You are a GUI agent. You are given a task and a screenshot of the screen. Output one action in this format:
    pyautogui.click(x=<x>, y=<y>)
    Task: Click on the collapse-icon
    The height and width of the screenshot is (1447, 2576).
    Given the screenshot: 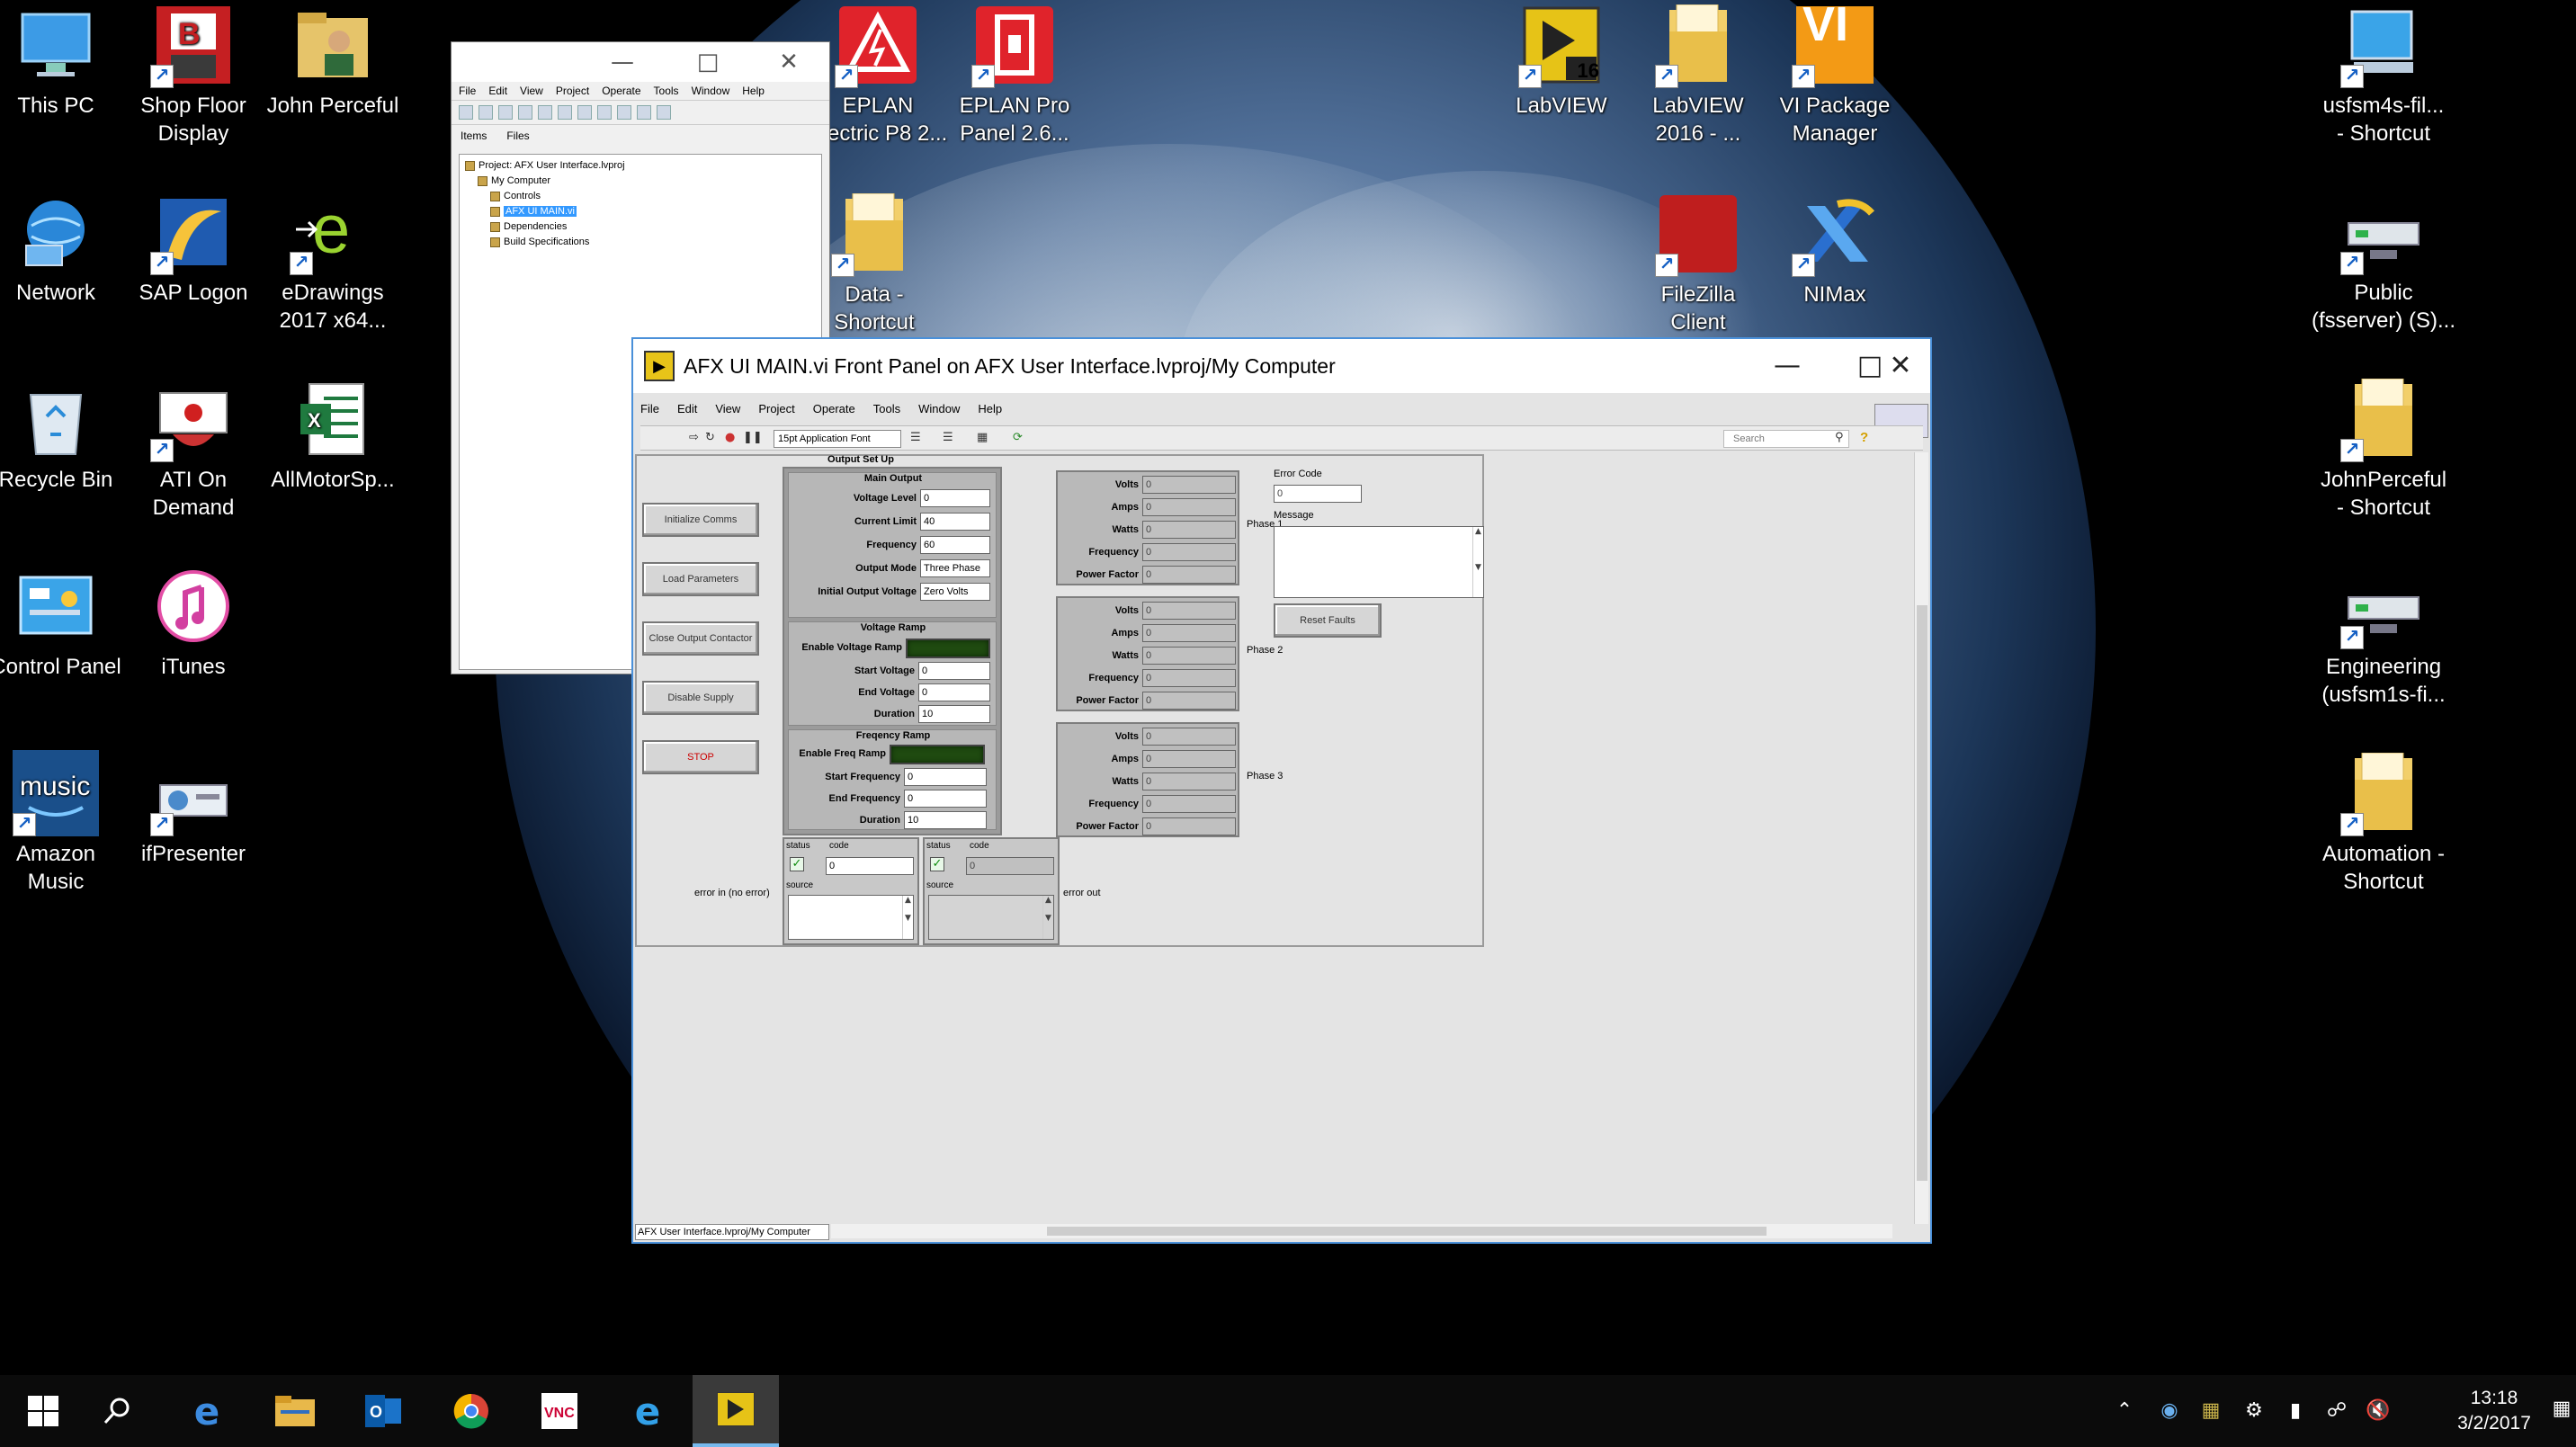 What is the action you would take?
    pyautogui.click(x=664, y=112)
    